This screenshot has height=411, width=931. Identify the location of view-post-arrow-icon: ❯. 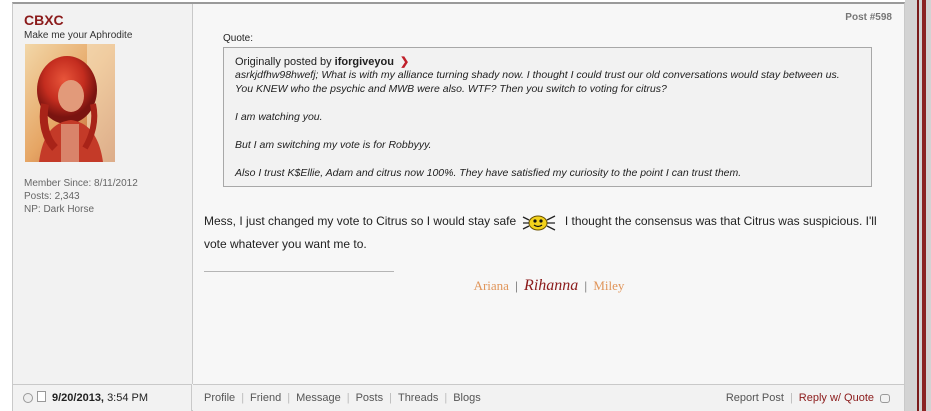
(404, 61).